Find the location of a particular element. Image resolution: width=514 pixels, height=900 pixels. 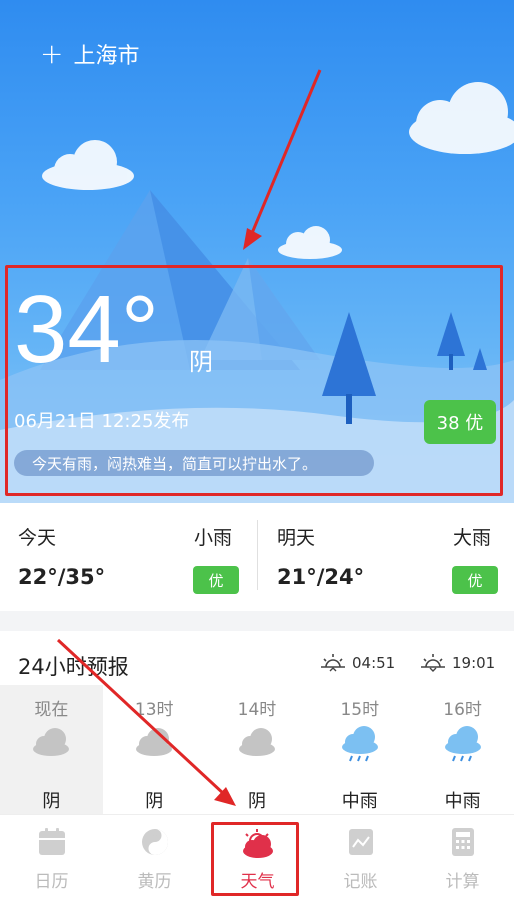

day-weather: 小雨 is located at coordinates (213, 538).